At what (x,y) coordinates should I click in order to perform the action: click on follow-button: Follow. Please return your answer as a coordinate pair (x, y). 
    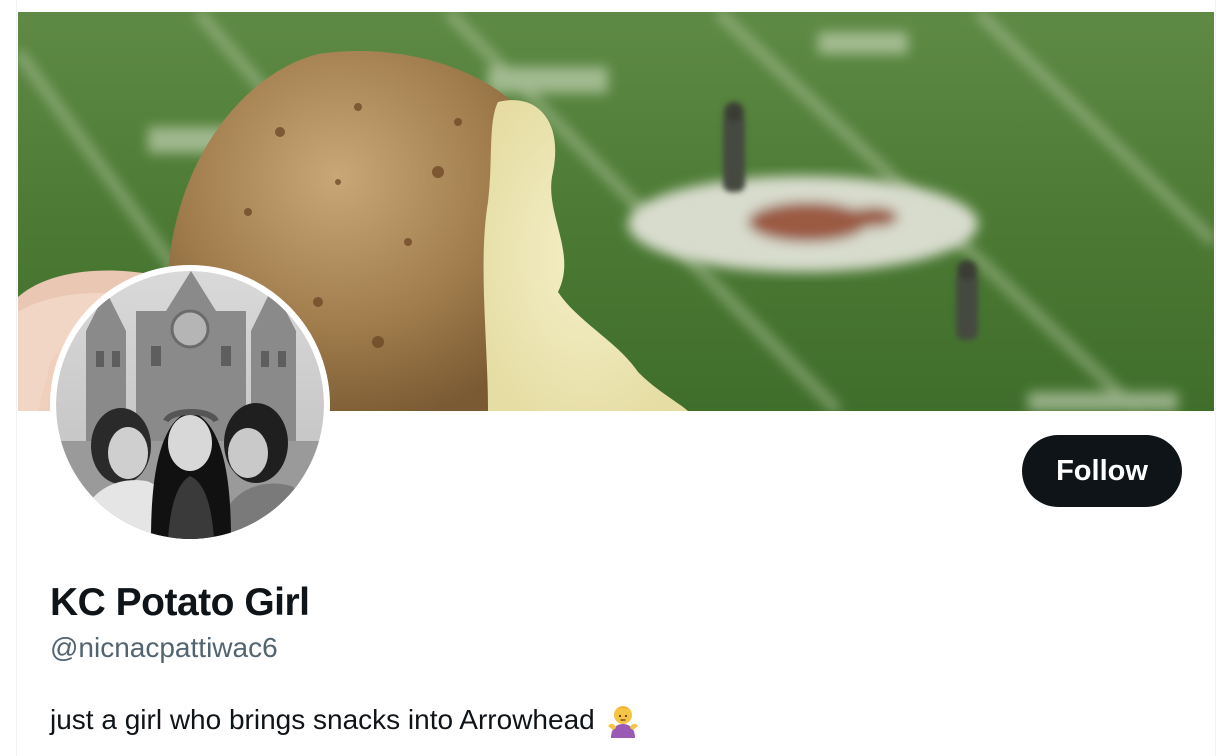
    Looking at the image, I should click on (1102, 471).